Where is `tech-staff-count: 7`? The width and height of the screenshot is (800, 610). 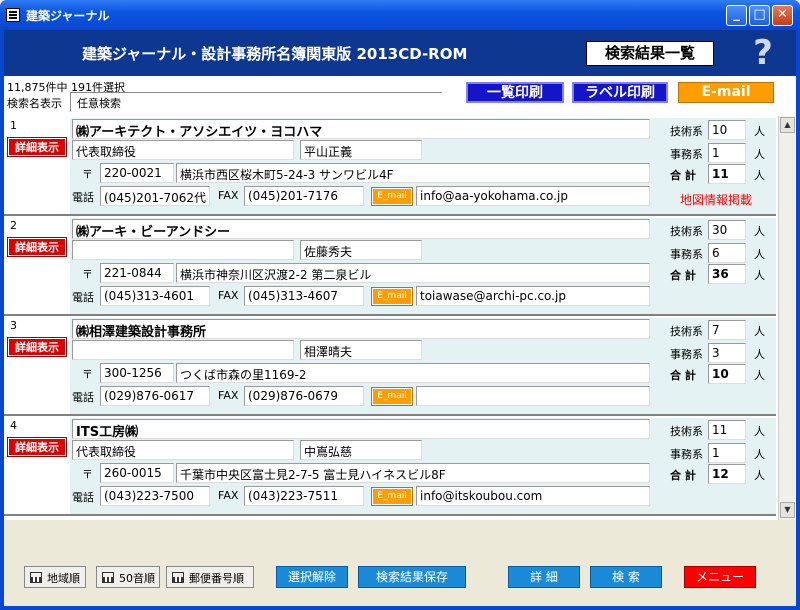
tech-staff-count: 7 is located at coordinates (727, 330).